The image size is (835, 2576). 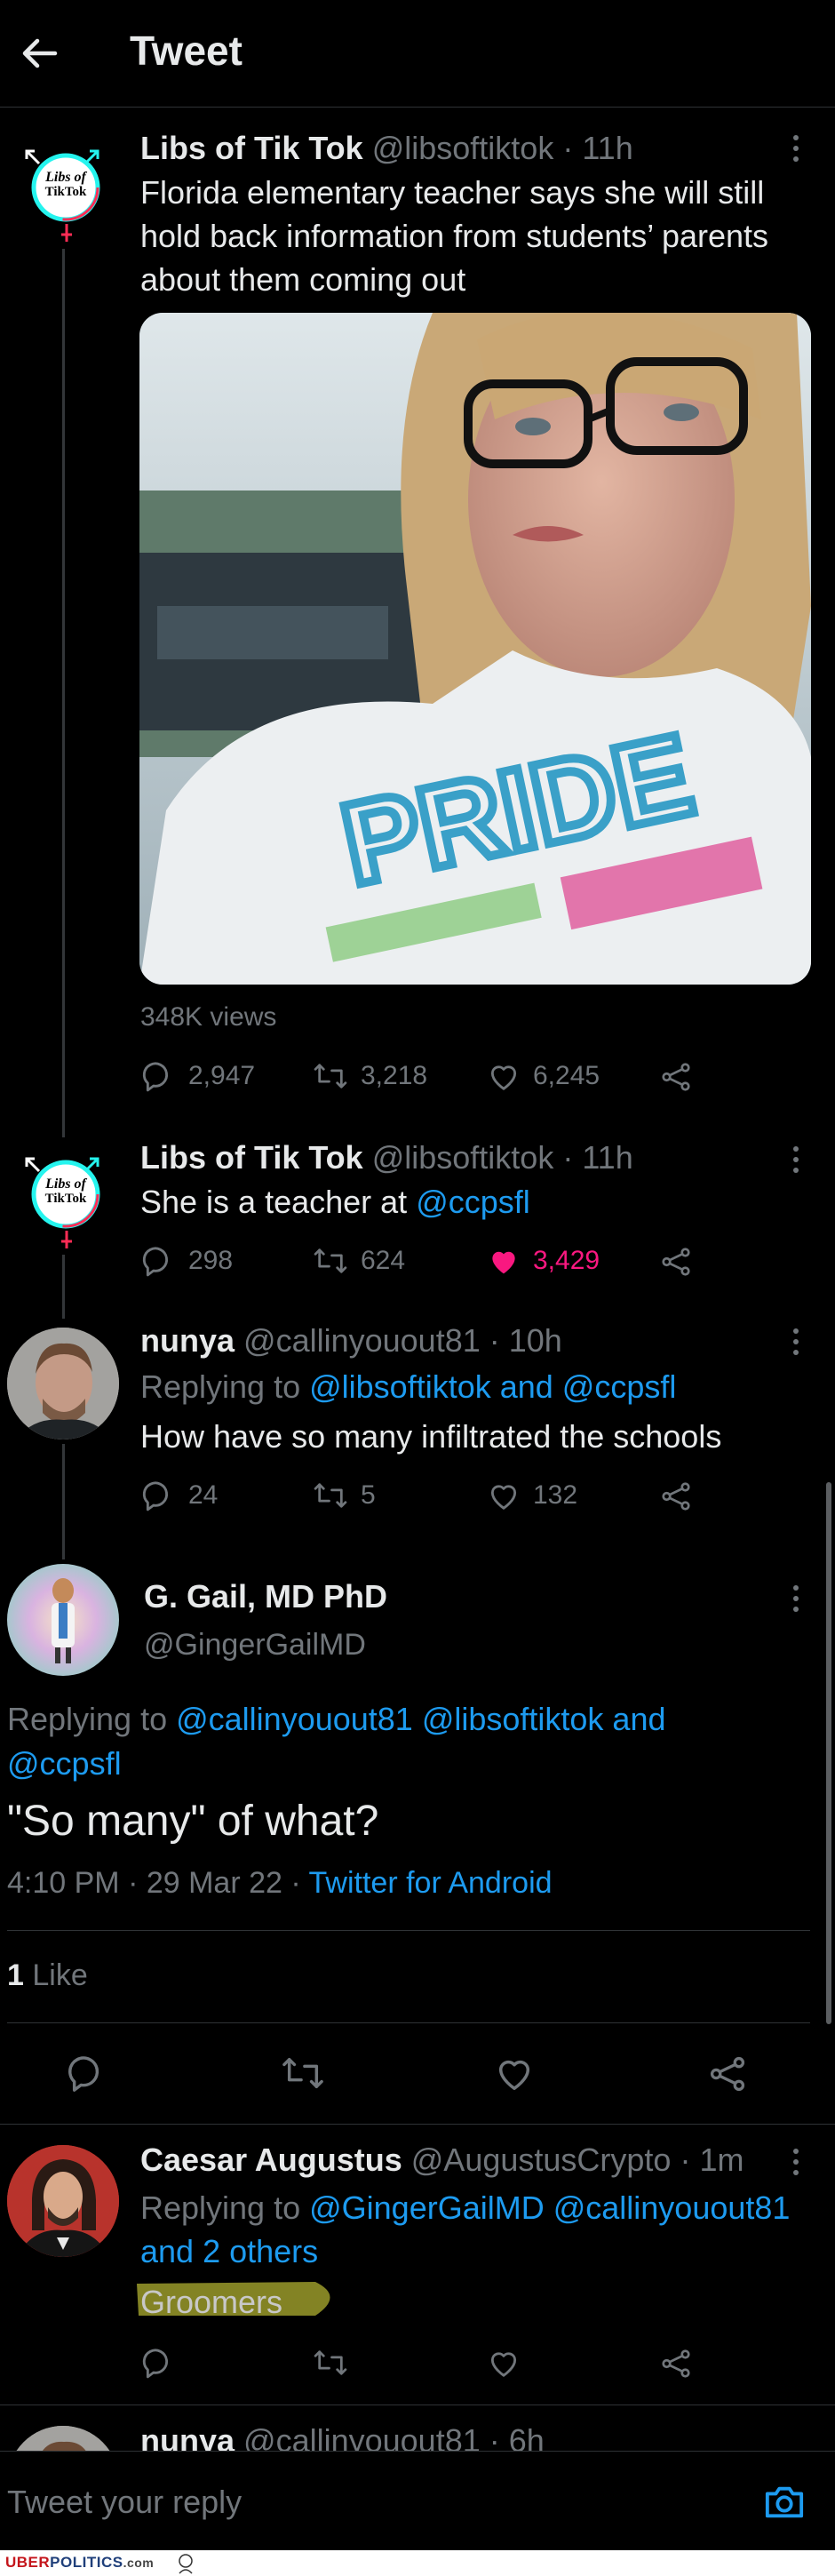 What do you see at coordinates (187, 1340) in the screenshot?
I see `display-name: nunya` at bounding box center [187, 1340].